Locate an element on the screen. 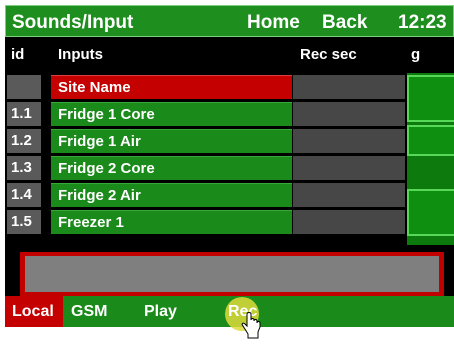 The height and width of the screenshot is (345, 454). local-button: Local is located at coordinates (34, 311).